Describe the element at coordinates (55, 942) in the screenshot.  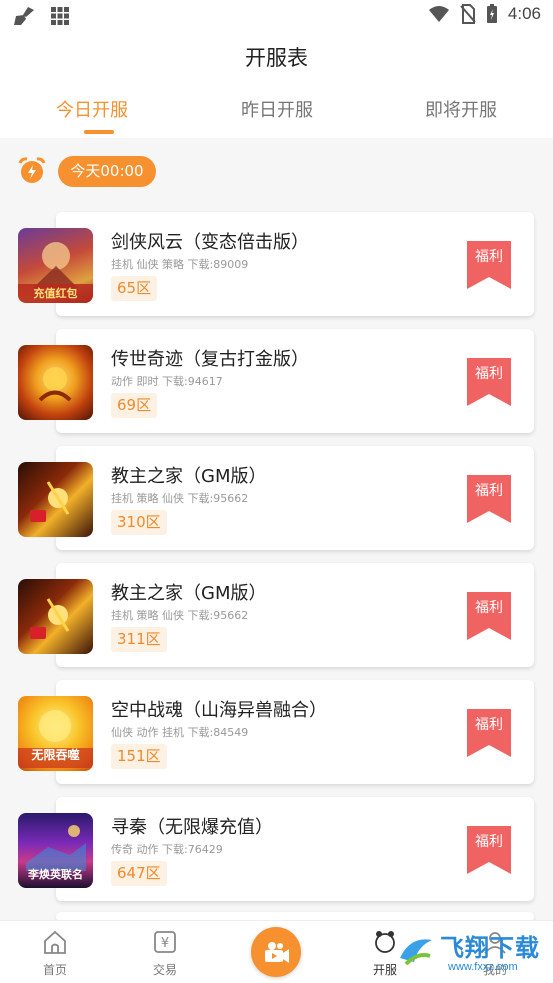
I see `home-icon` at that location.